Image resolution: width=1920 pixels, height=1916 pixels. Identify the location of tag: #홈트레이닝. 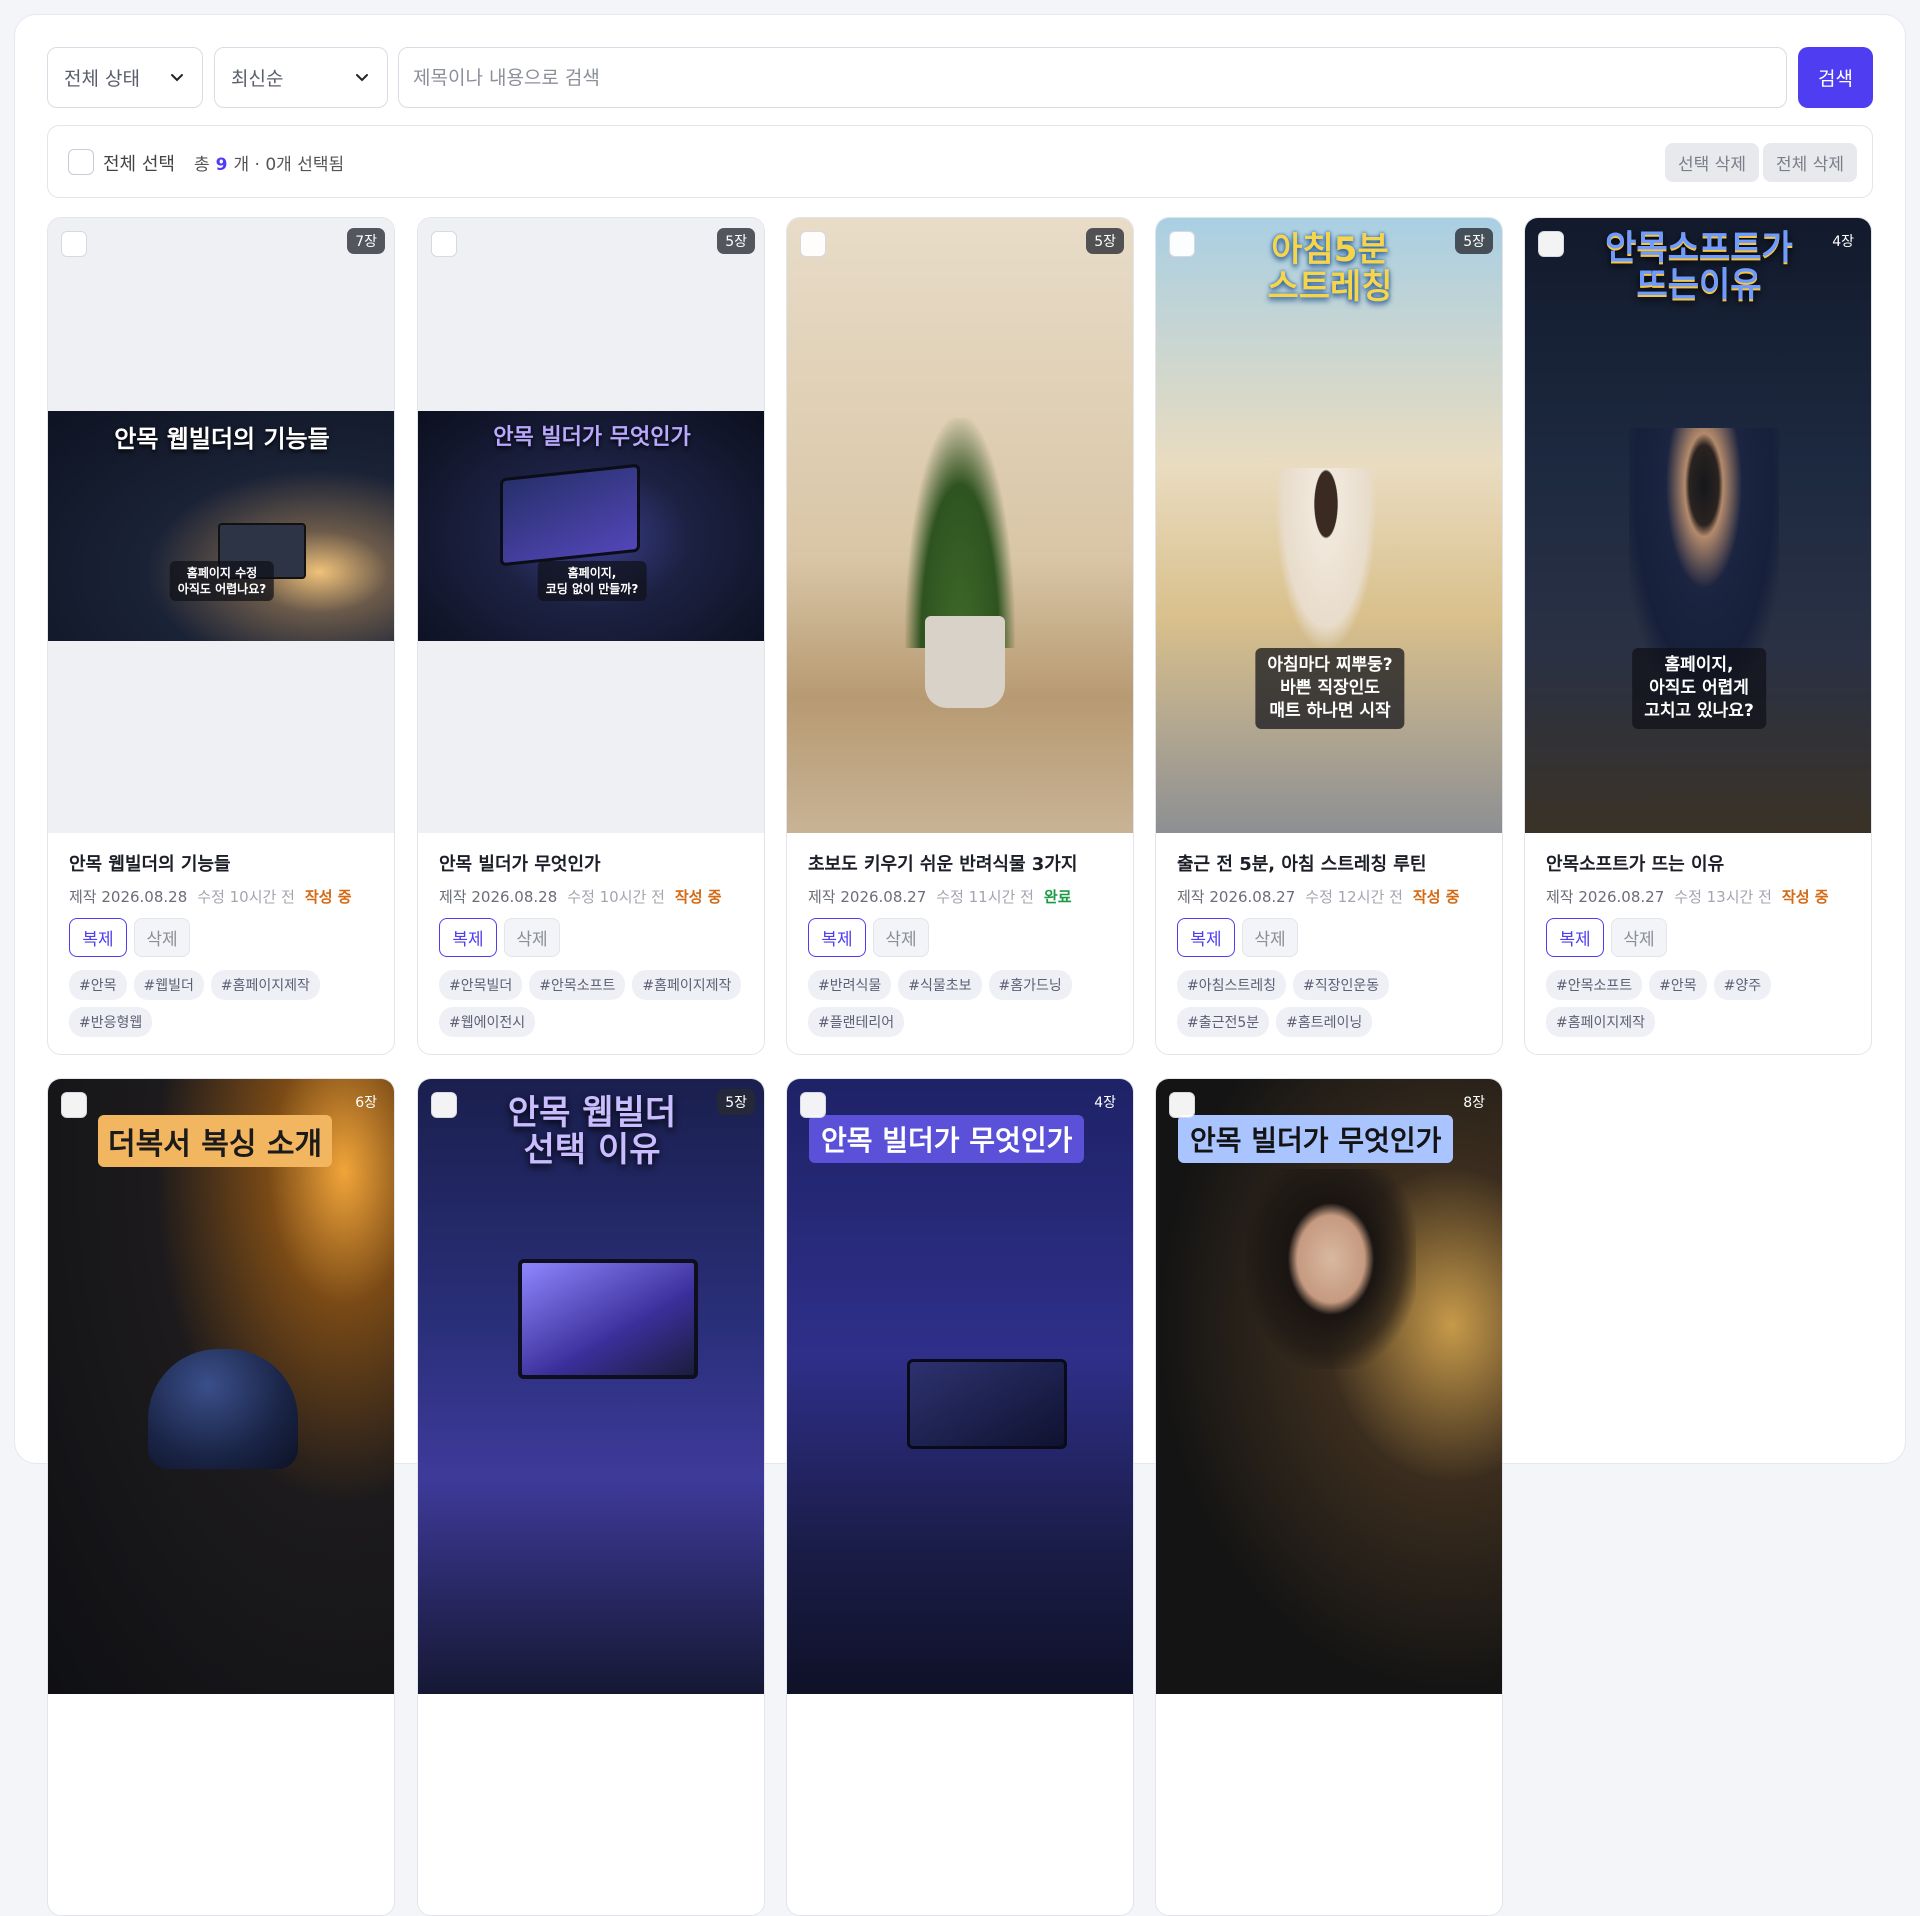
(1324, 1022).